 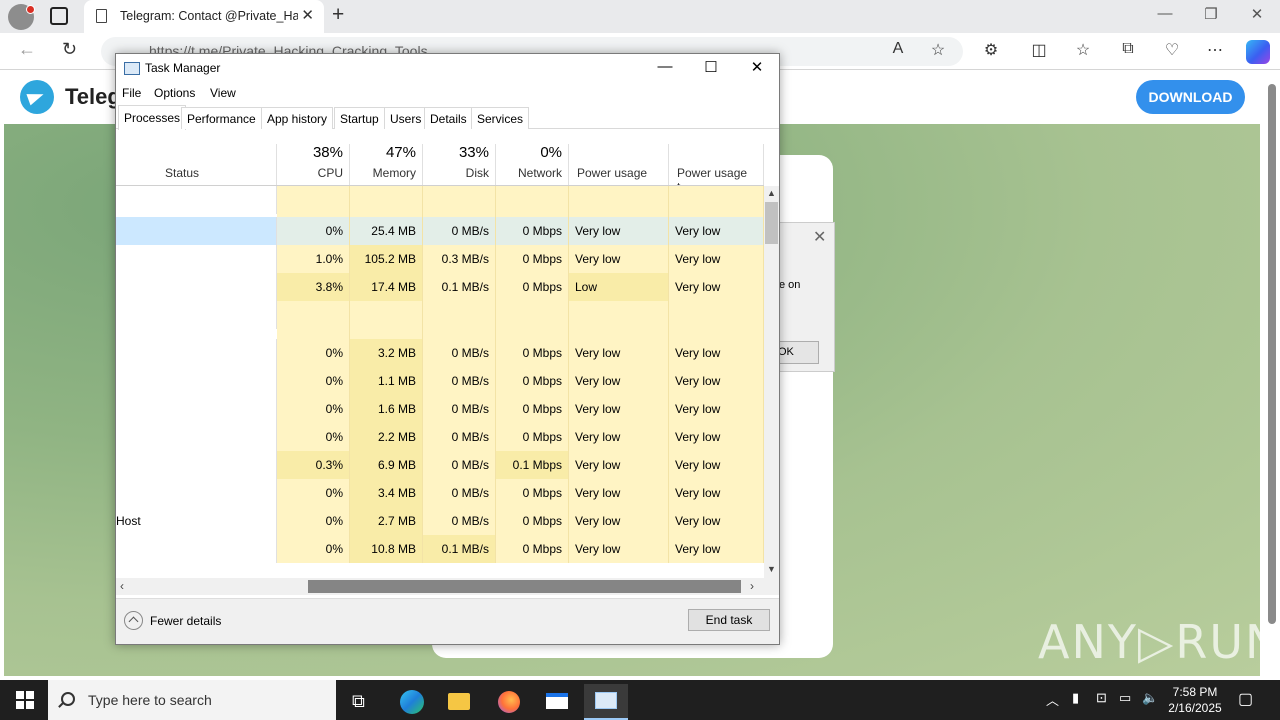 What do you see at coordinates (1165, 13) in the screenshot?
I see `minimize-button: —` at bounding box center [1165, 13].